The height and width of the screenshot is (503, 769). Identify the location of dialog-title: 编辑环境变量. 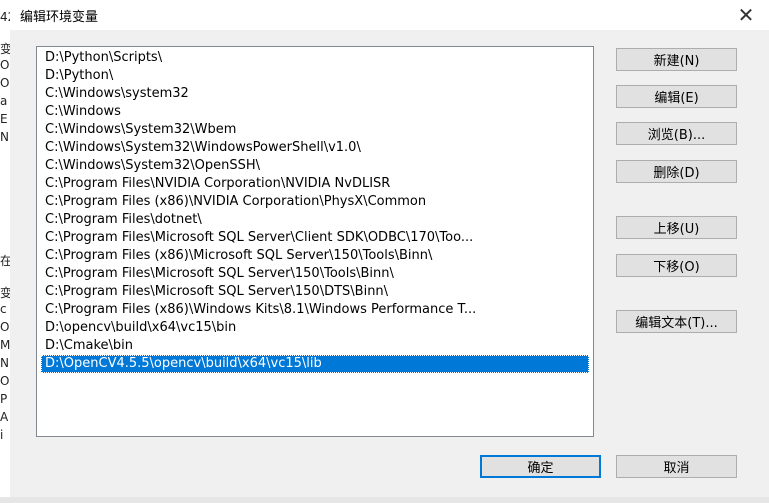
(59, 17).